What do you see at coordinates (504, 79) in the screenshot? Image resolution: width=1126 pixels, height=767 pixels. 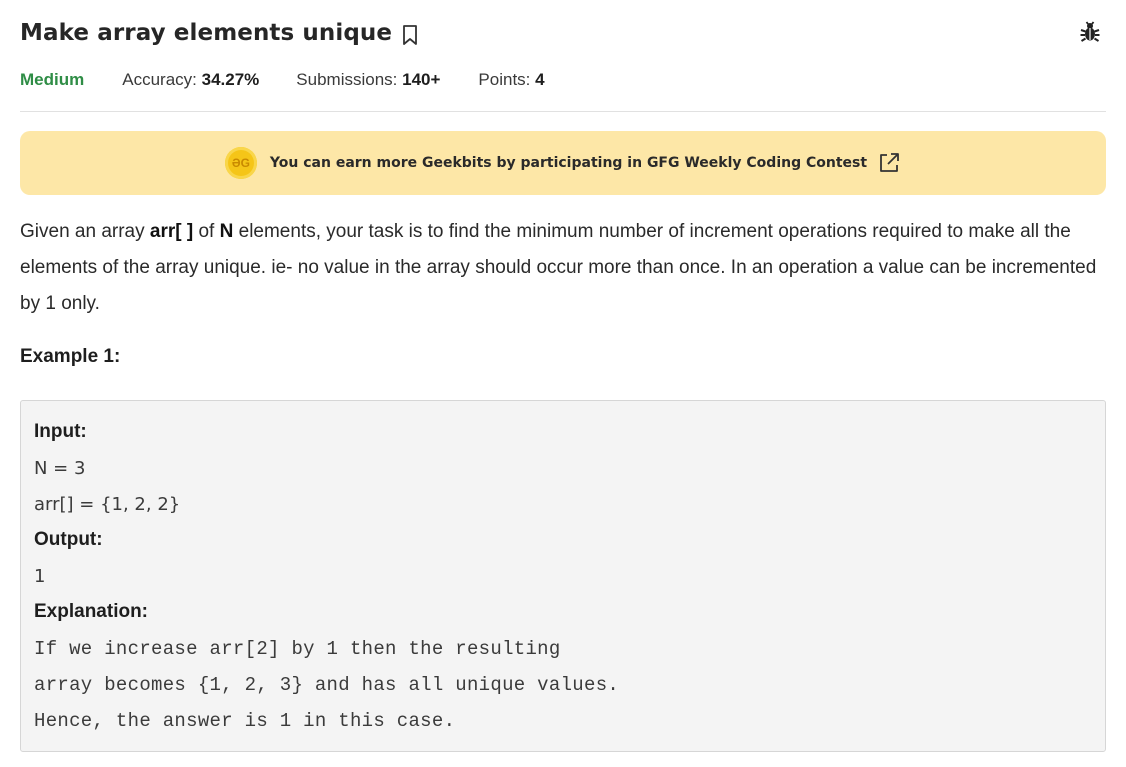 I see `points-label: Points:` at bounding box center [504, 79].